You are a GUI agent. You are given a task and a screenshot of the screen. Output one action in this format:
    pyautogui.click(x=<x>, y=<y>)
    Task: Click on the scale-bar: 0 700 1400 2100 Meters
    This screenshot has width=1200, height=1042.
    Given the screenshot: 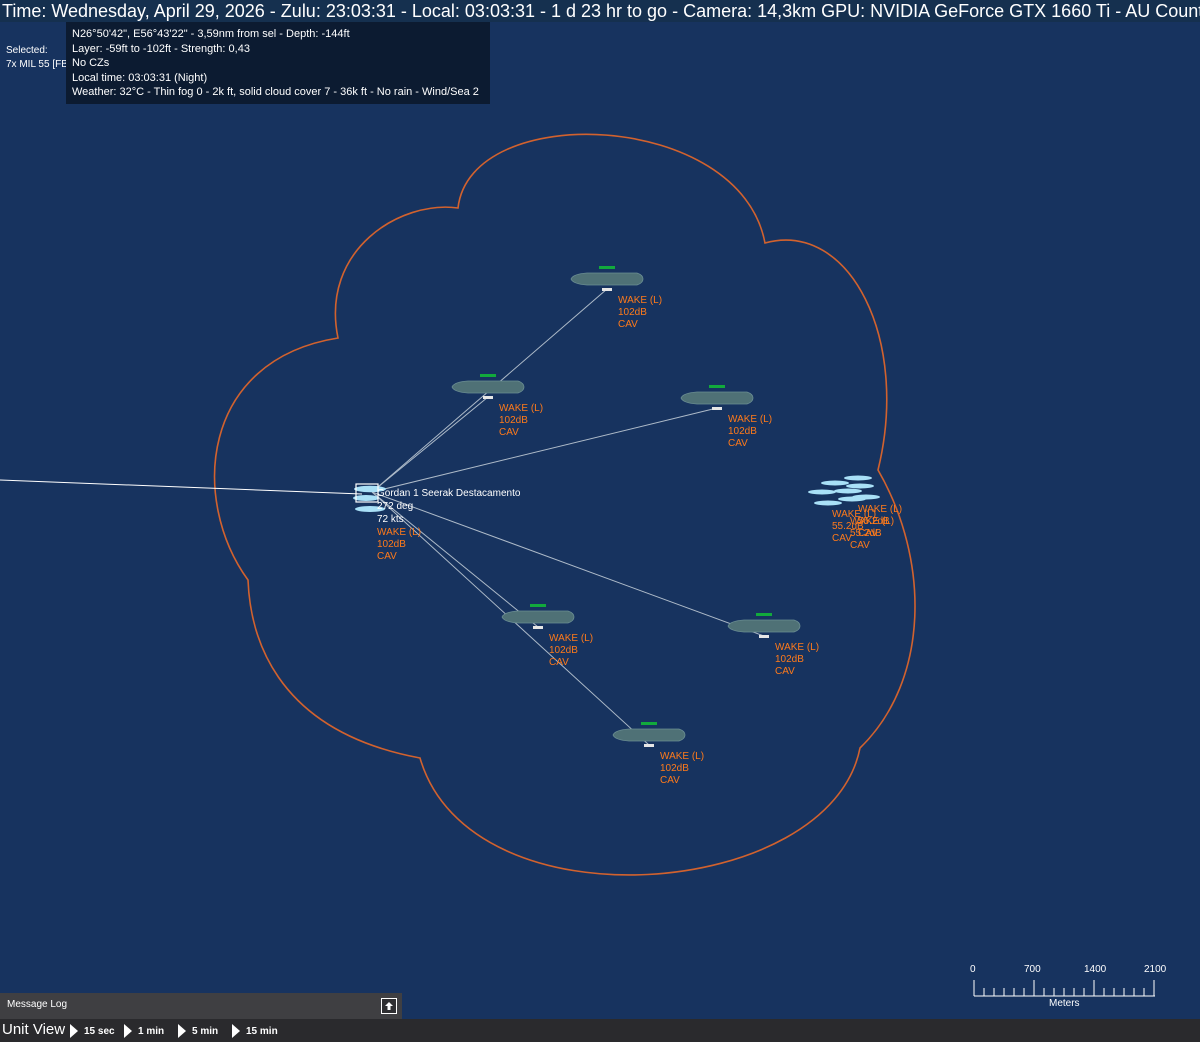 What is the action you would take?
    pyautogui.click(x=1065, y=987)
    